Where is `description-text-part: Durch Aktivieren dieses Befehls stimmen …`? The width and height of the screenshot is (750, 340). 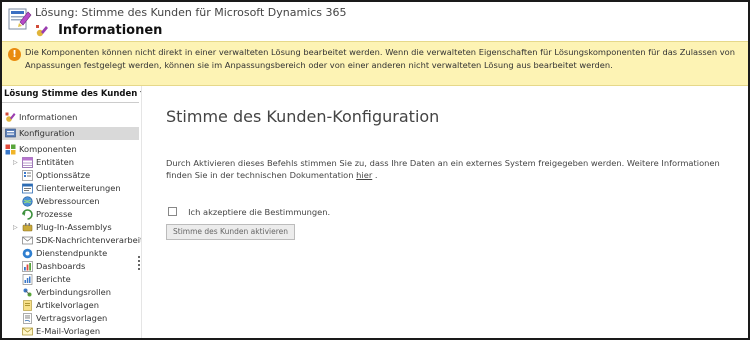 description-text-part: Durch Aktivieren dieses Befehls stimmen … is located at coordinates (443, 169).